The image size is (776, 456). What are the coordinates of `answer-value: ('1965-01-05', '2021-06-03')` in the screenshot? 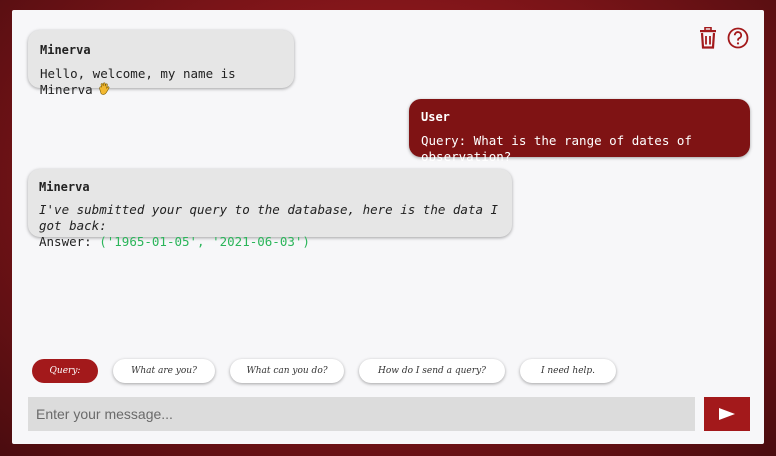 It's located at (204, 241).